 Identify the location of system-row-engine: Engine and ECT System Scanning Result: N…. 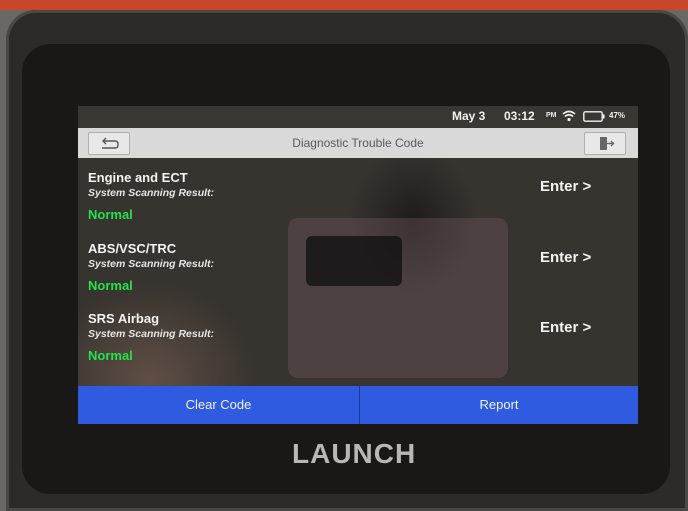
(358, 205).